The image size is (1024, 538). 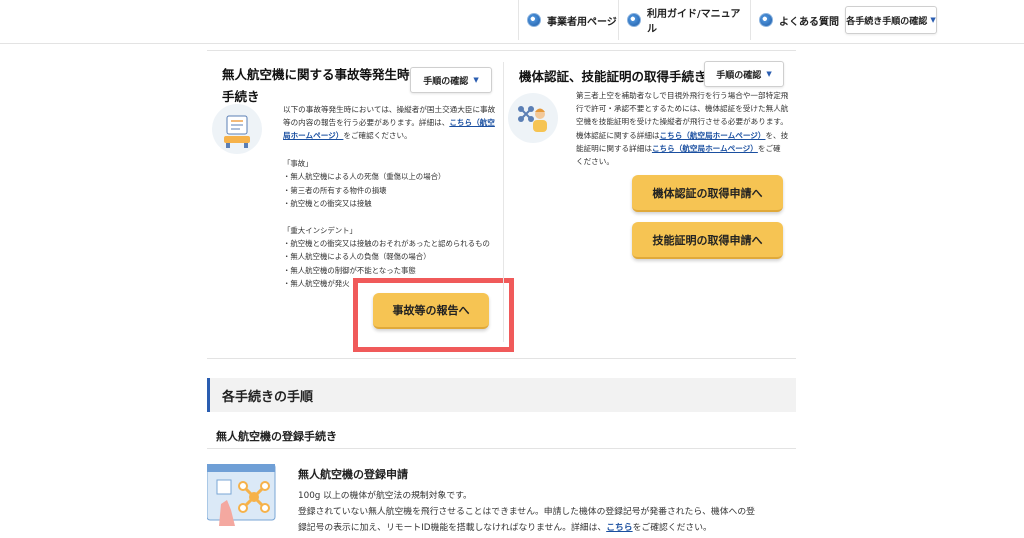 I want to click on drone-registration-illustration-icon, so click(x=241, y=494).